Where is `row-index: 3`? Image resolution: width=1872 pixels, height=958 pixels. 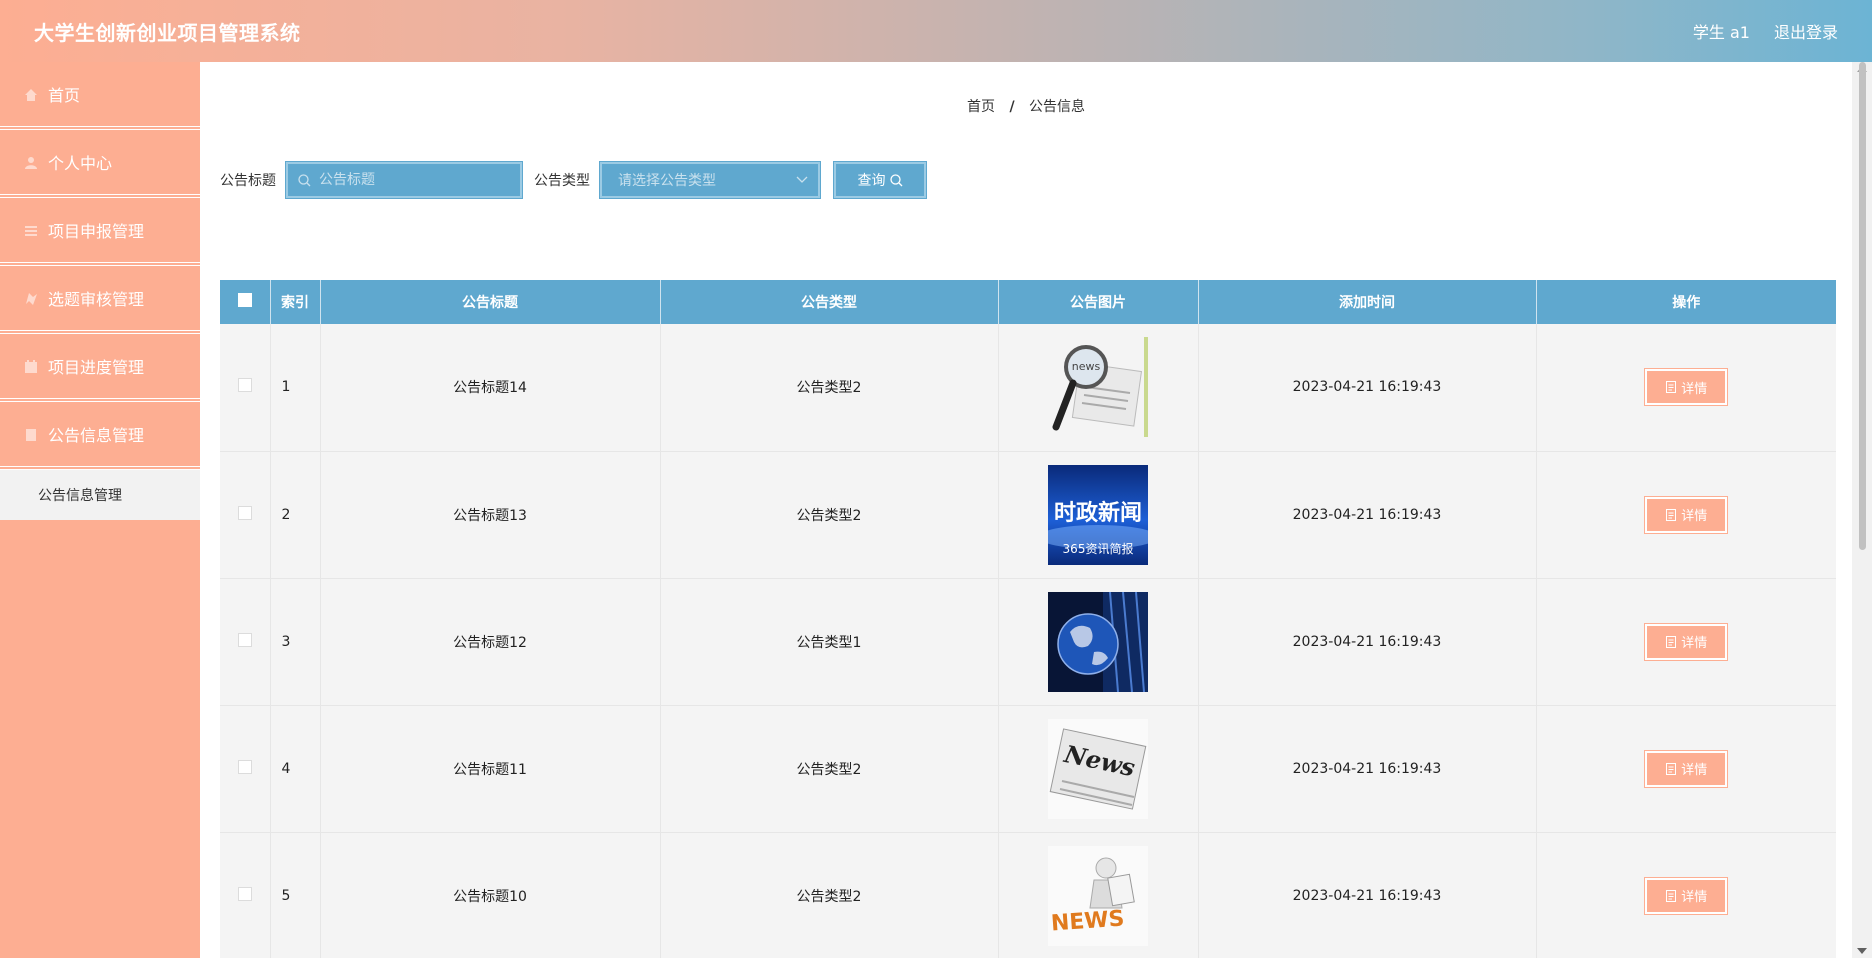 row-index: 3 is located at coordinates (295, 642).